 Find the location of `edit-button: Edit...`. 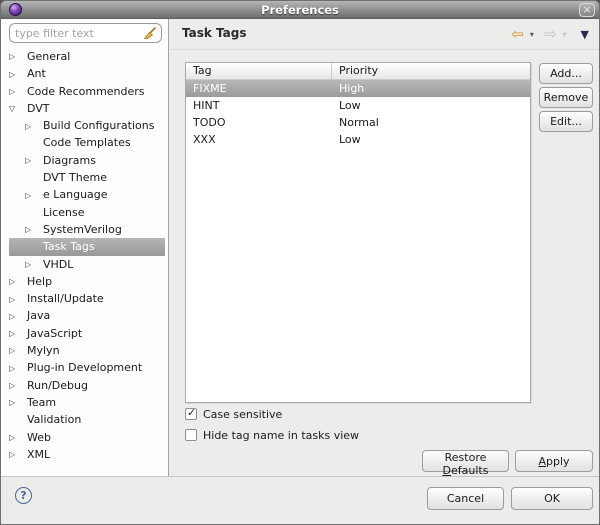

edit-button: Edit... is located at coordinates (566, 121).